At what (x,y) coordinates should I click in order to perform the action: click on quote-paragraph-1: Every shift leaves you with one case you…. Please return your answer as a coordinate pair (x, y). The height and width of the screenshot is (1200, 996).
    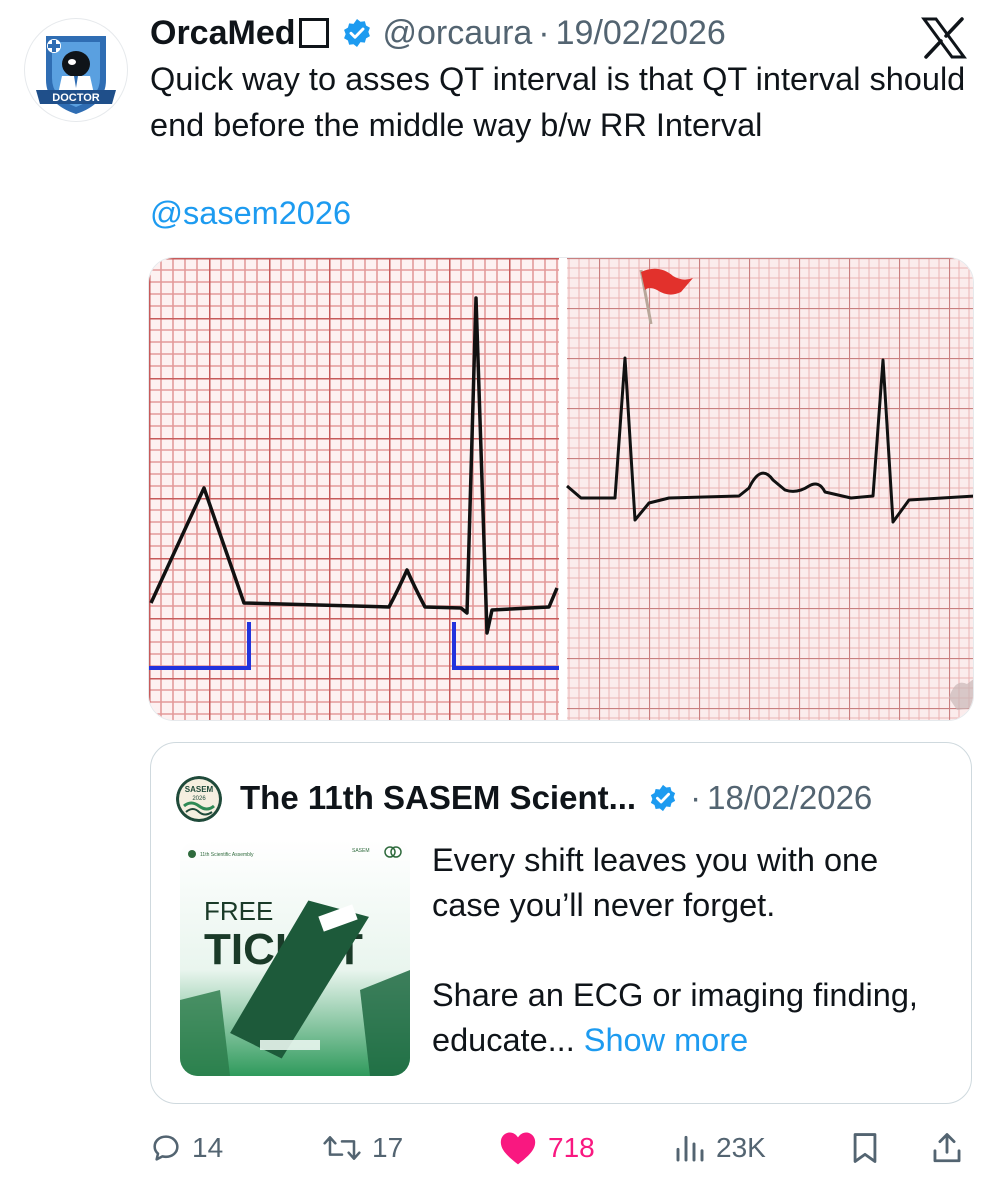
    Looking at the image, I should click on (655, 882).